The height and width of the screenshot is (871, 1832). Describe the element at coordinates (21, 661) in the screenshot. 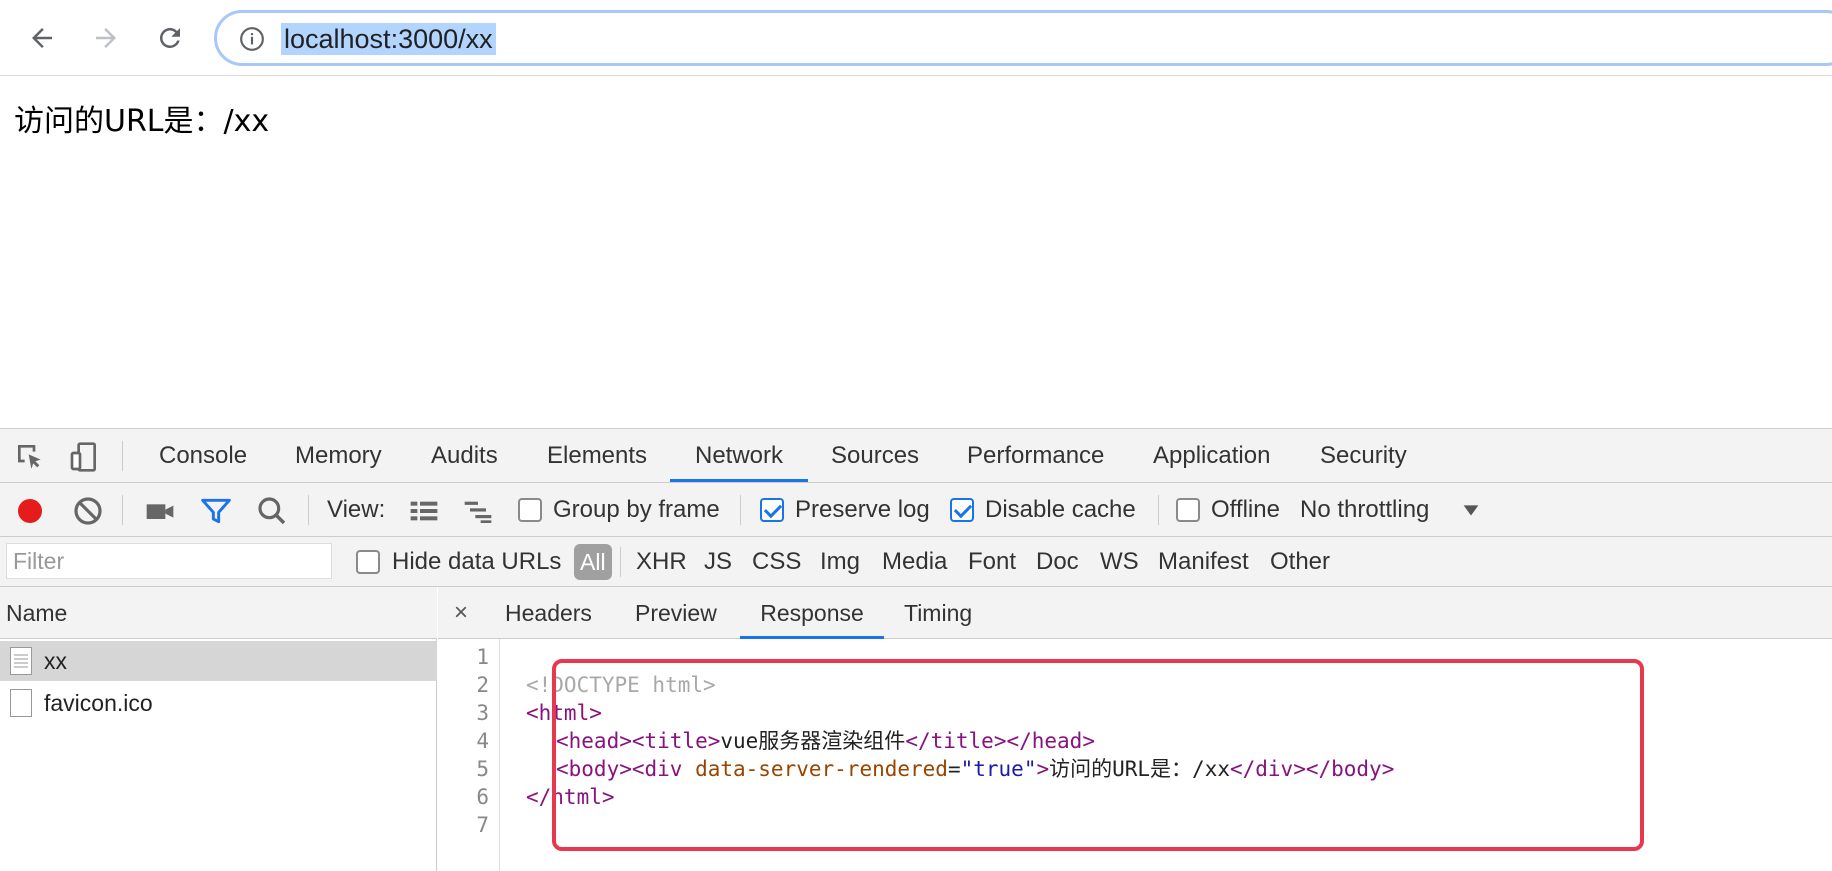

I see `document-file-icon` at that location.